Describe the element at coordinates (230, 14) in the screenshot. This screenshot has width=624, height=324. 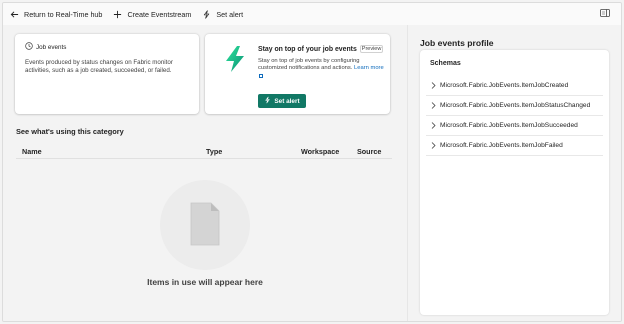
I see `toolbar-set-alert-label: Set alert` at that location.